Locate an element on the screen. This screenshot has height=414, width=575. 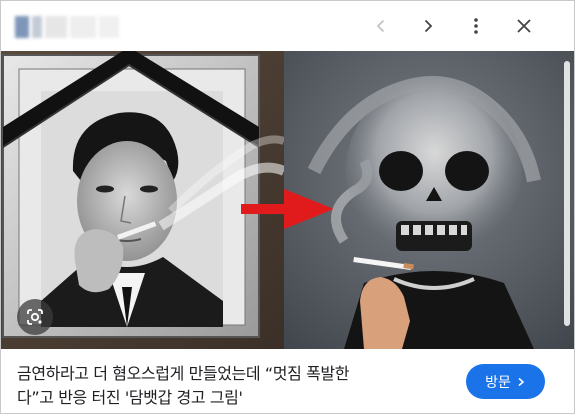
close-button is located at coordinates (524, 26).